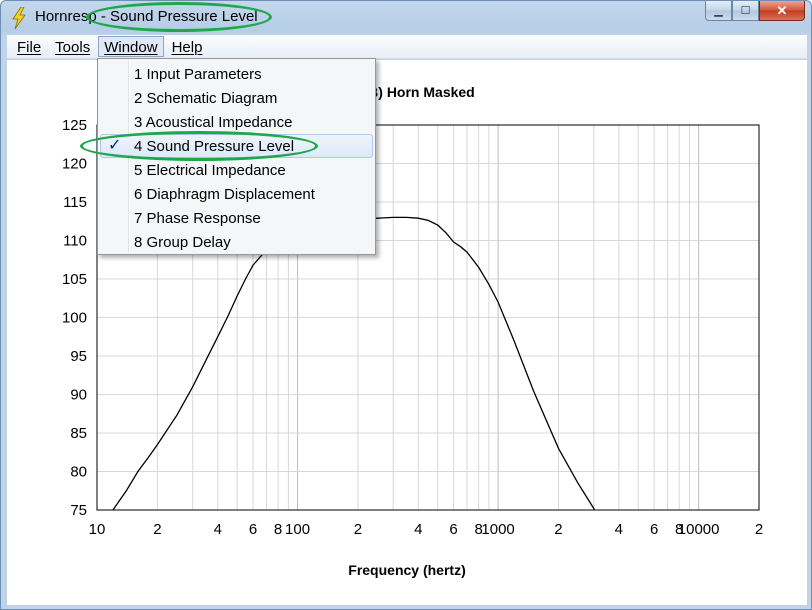 Image resolution: width=812 pixels, height=610 pixels. I want to click on menu-item-label: 7 Phase Response, so click(197, 218).